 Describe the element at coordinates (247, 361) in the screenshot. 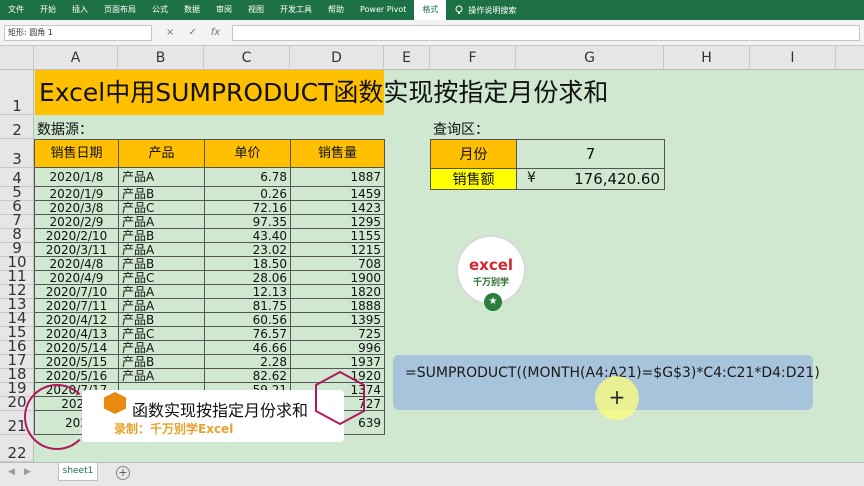

I see `cell-price: 2.28` at that location.